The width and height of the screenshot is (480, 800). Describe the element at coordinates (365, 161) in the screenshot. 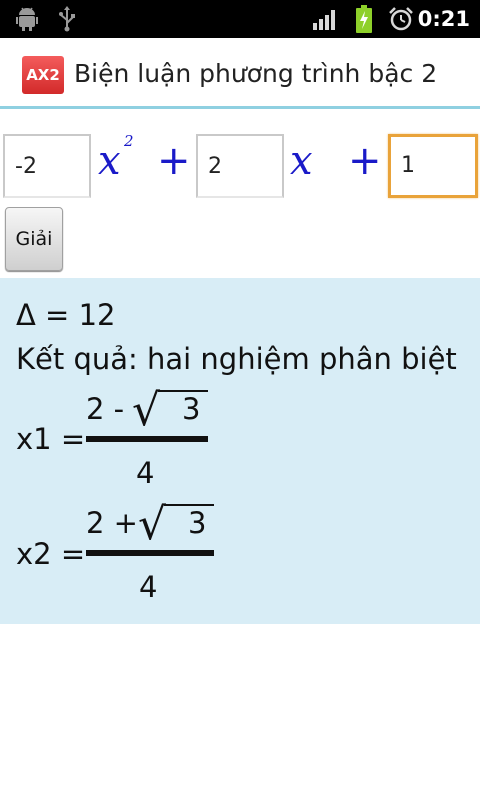

I see `plus-sign-2: +` at that location.